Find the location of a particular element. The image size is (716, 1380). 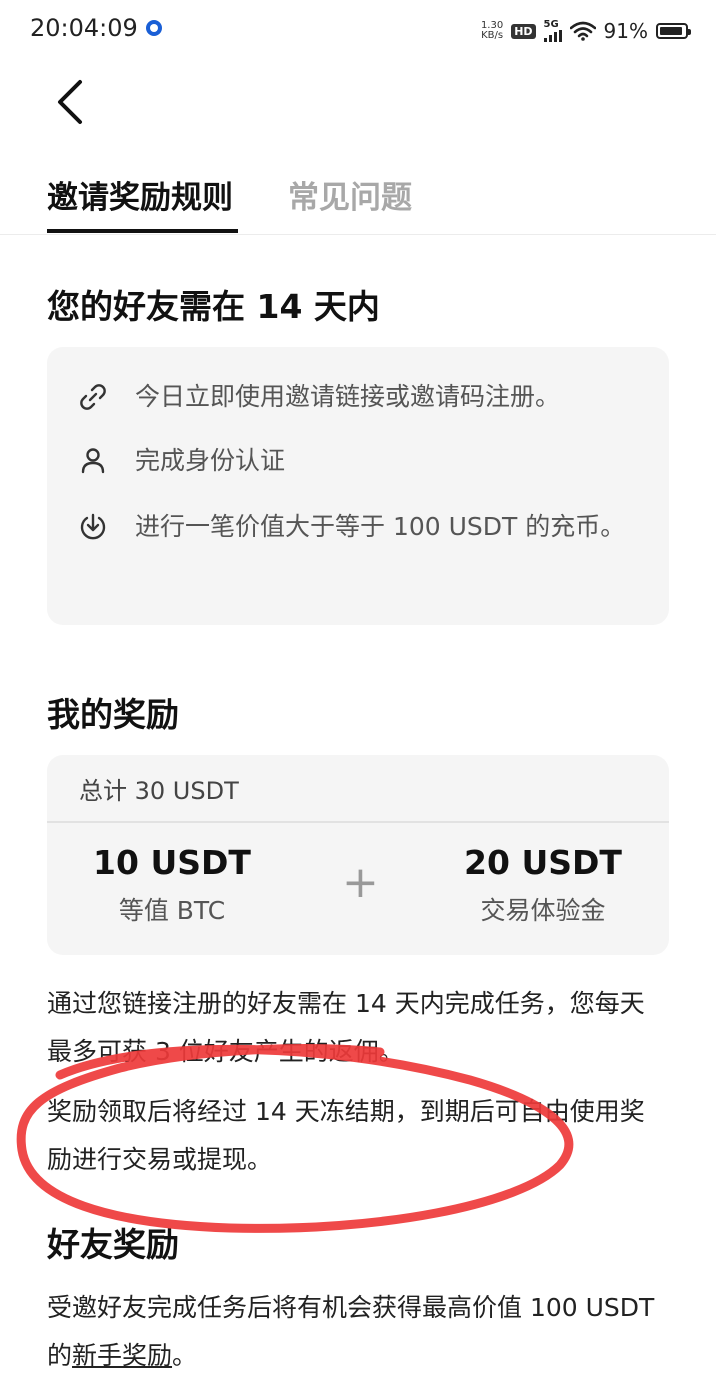

wifi-icon is located at coordinates (582, 31).